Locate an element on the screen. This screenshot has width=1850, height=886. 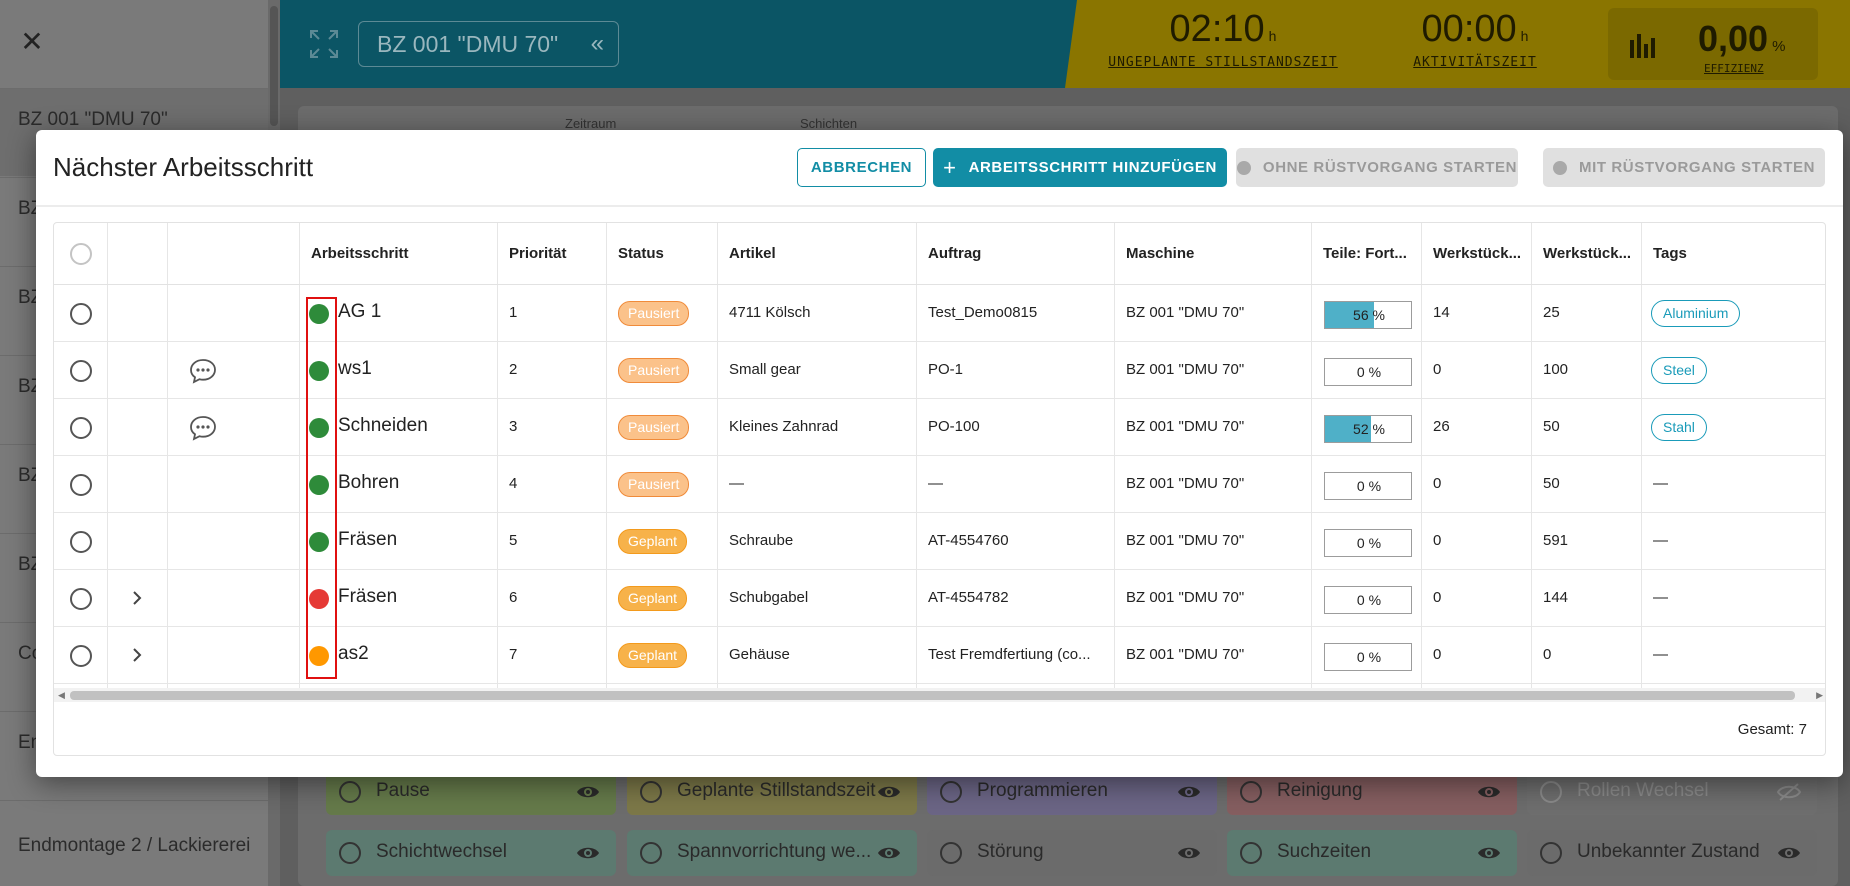
add-step-button: + ARBEITSSCHRITT HINZUFÜGEN is located at coordinates (1080, 167).